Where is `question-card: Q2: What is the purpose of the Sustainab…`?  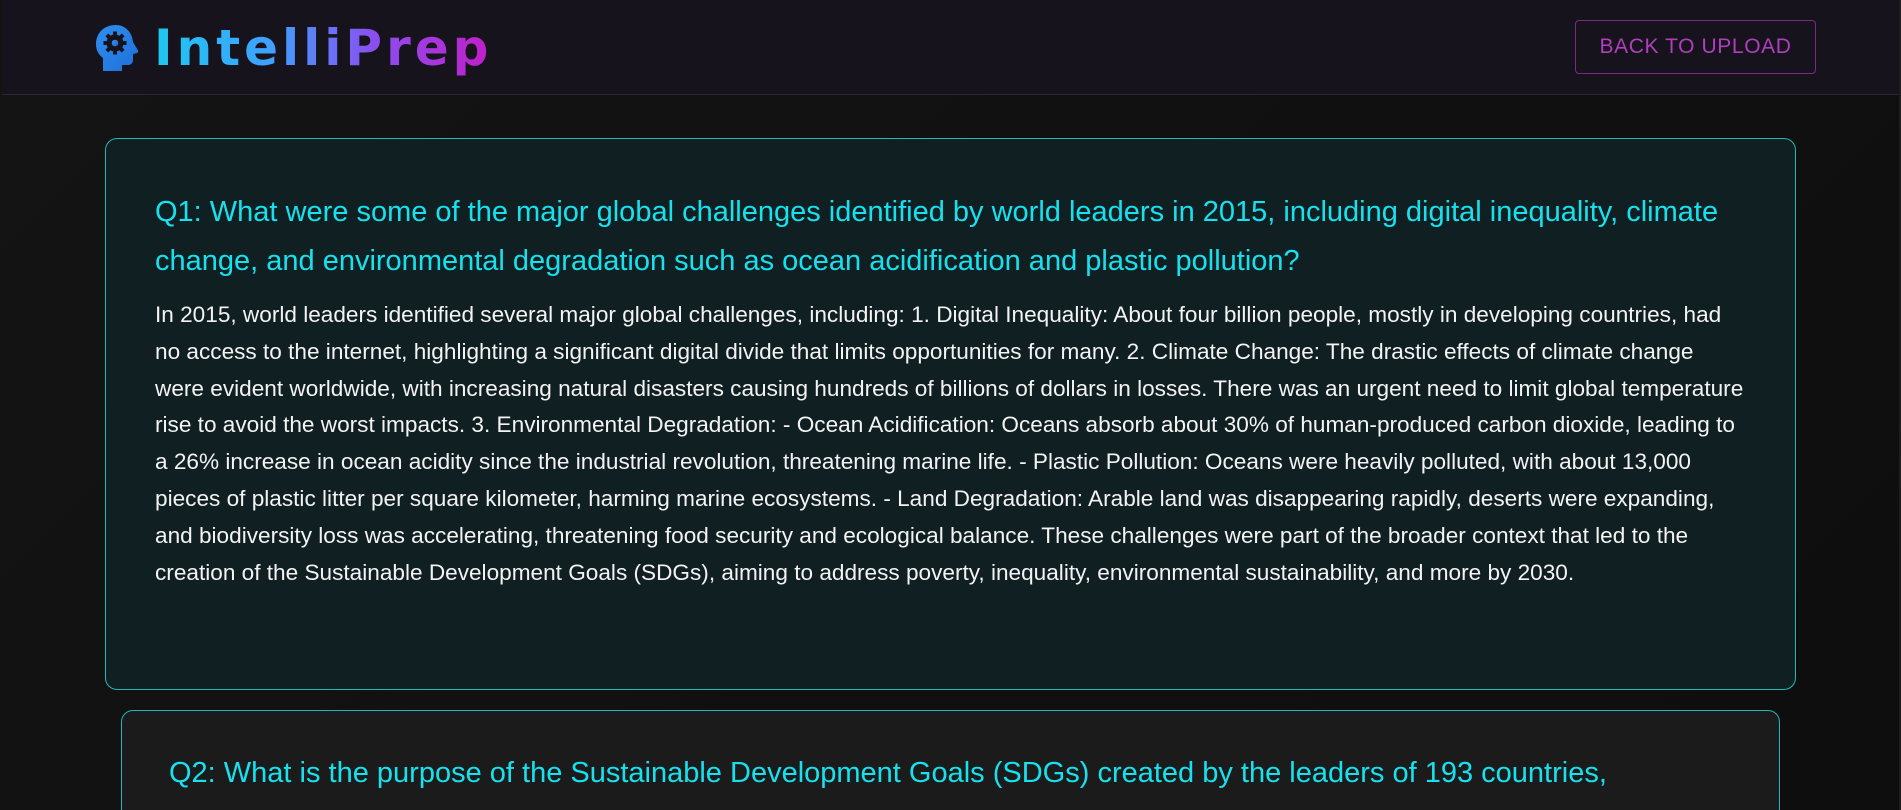 question-card: Q2: What is the purpose of the Sustainab… is located at coordinates (950, 760).